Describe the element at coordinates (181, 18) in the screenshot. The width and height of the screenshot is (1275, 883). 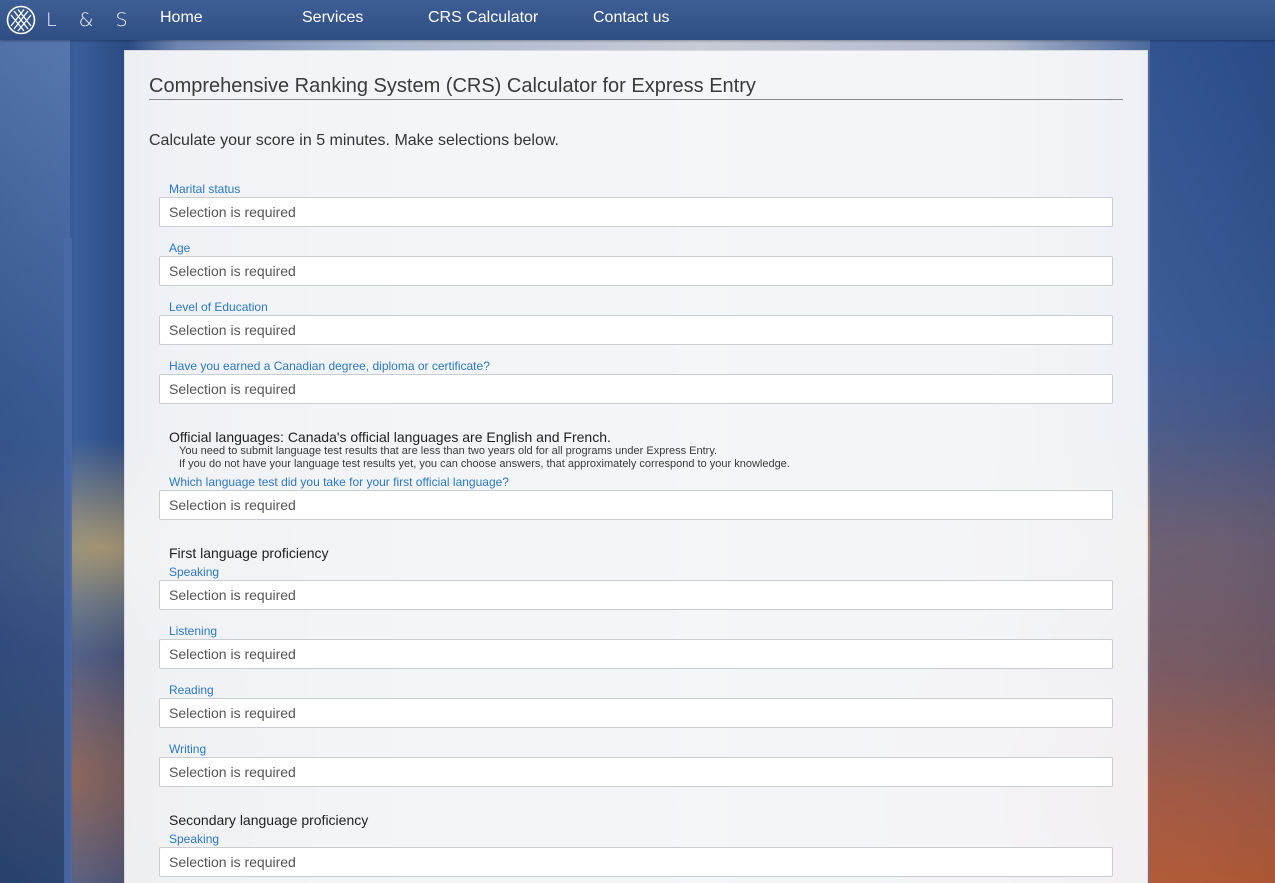
I see `nav-home: Home` at that location.